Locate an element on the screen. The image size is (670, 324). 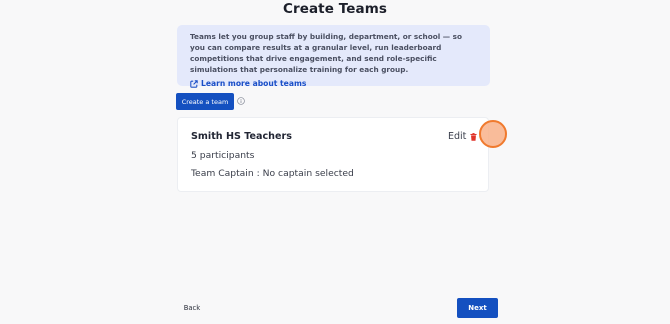
learn-more-label: Learn more about teams is located at coordinates (254, 83).